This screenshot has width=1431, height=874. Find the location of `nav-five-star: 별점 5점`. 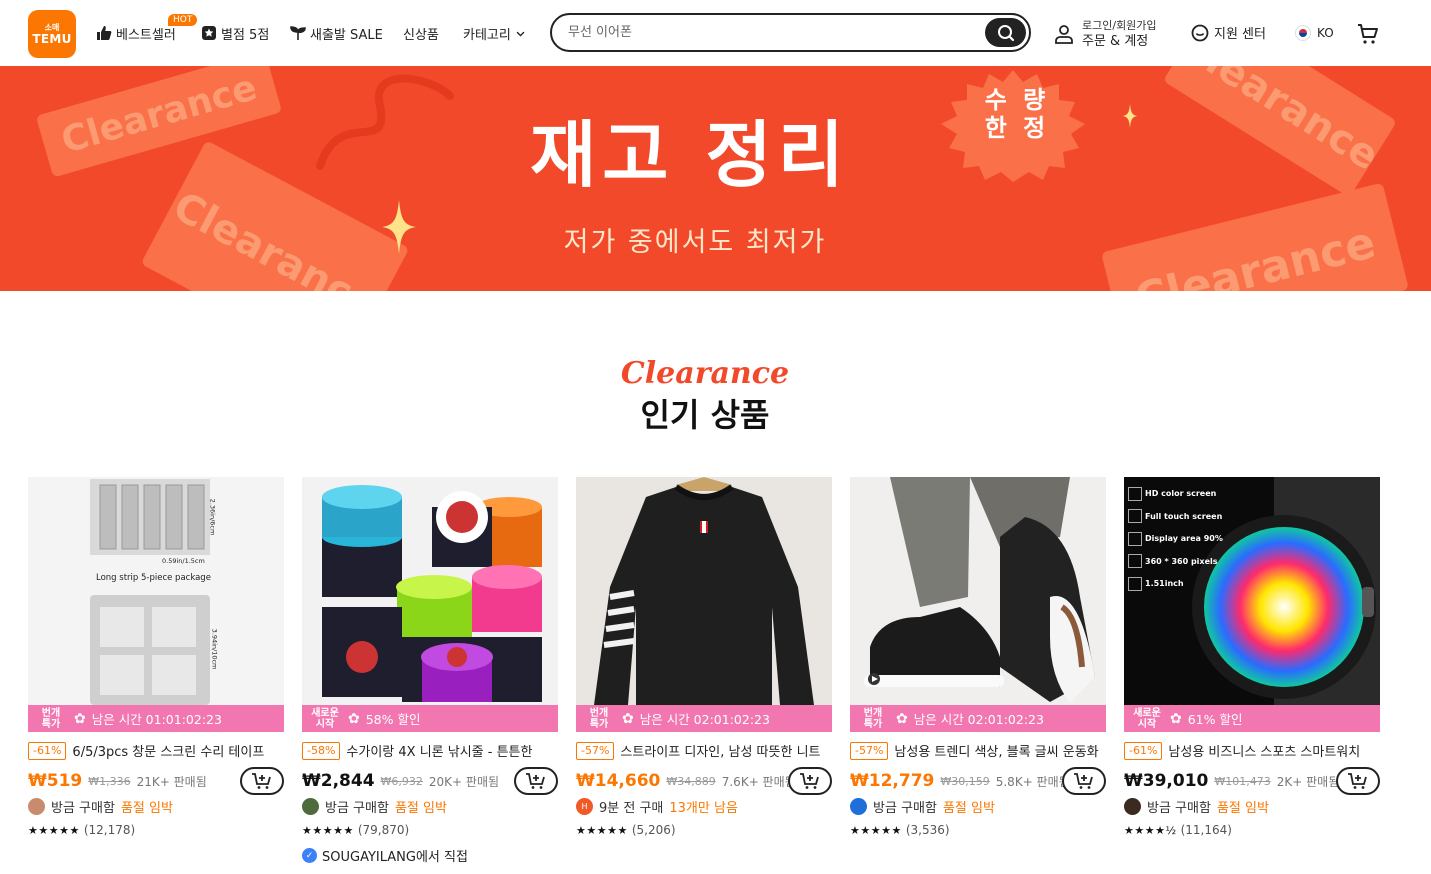

nav-five-star: 별점 5점 is located at coordinates (235, 33).